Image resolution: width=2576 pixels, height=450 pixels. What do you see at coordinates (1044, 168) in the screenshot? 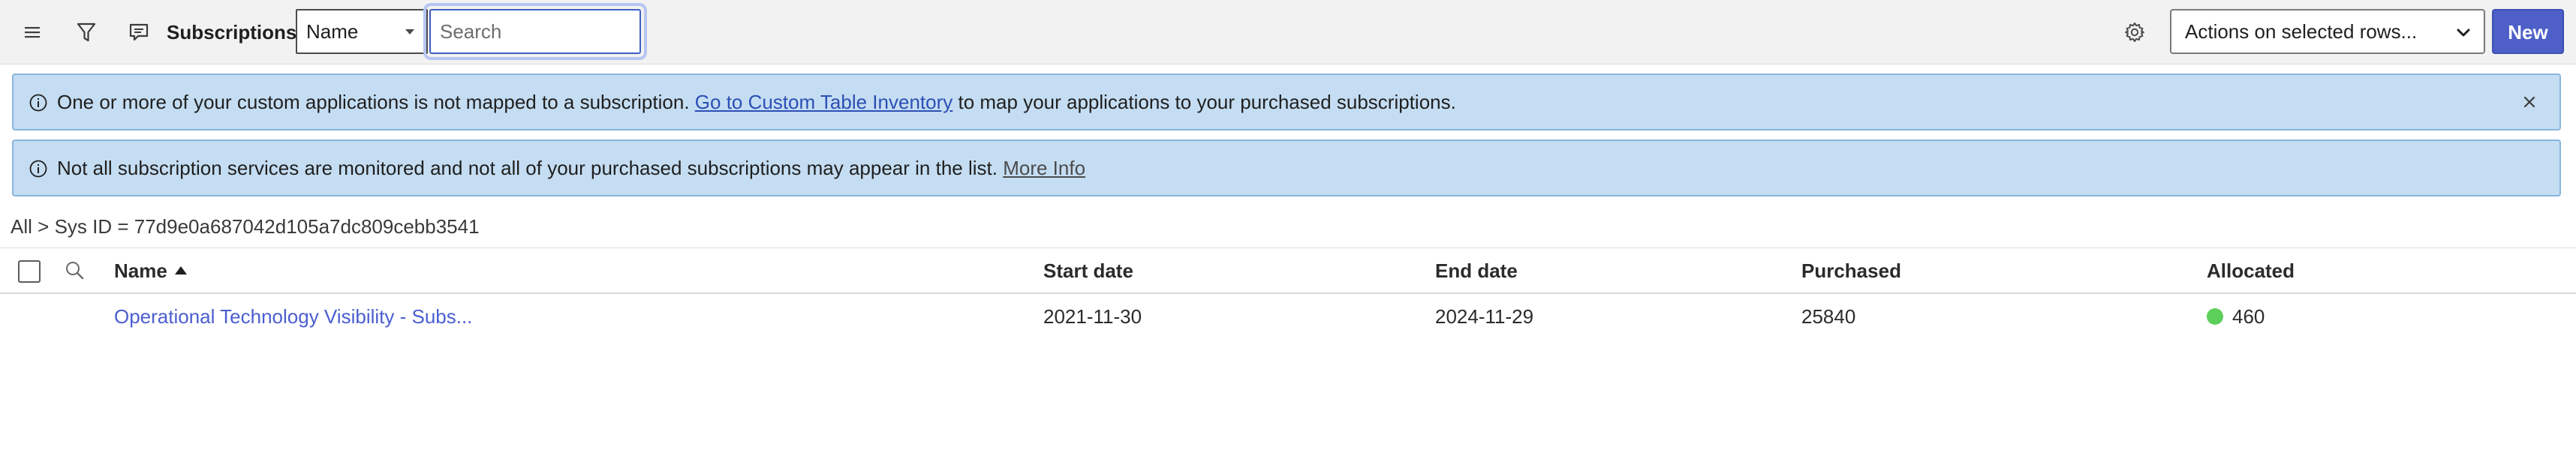
I see `more-info-link: More Info` at bounding box center [1044, 168].